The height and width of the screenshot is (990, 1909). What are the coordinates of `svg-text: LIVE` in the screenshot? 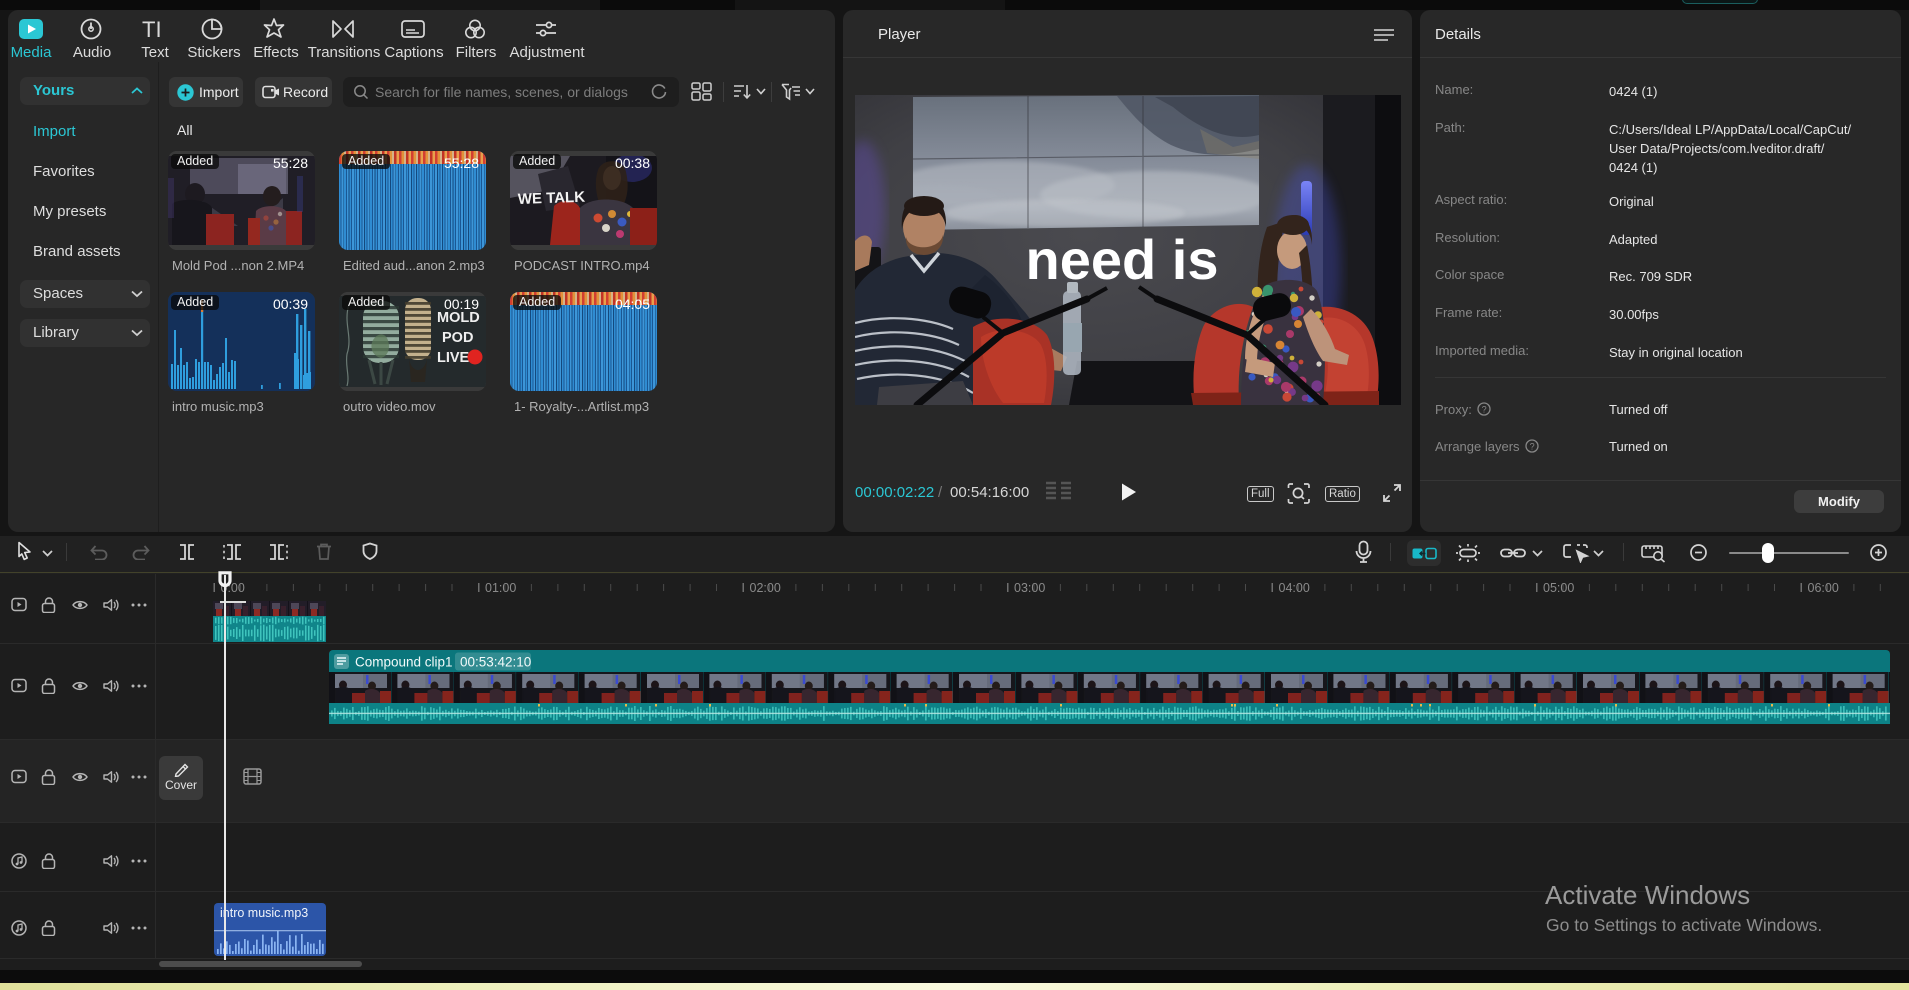 It's located at (453, 358).